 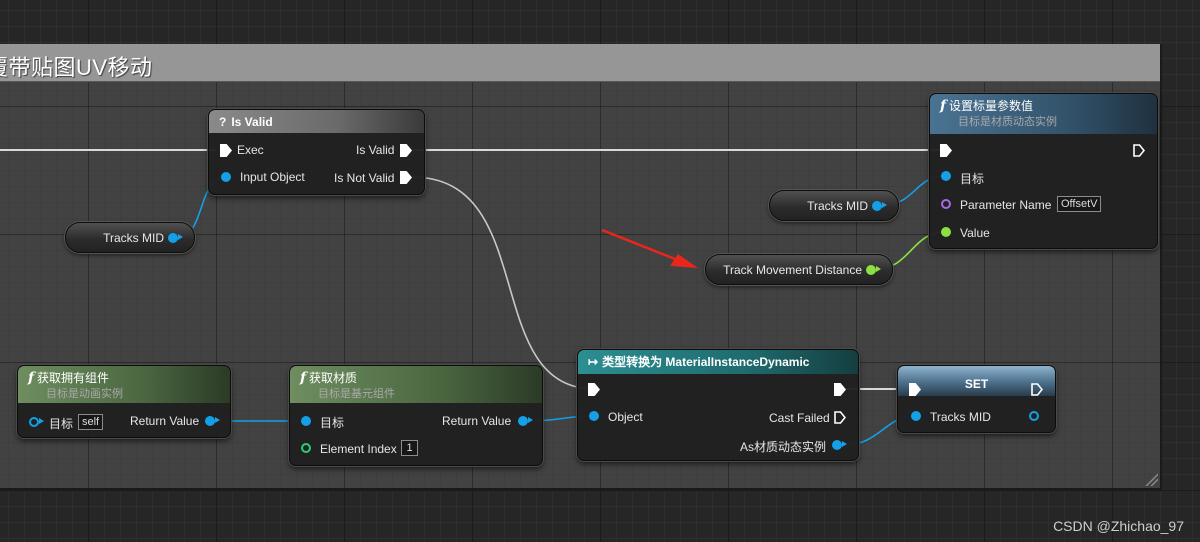 I want to click on set-tracks-mid-label: Tracks MID, so click(x=960, y=417).